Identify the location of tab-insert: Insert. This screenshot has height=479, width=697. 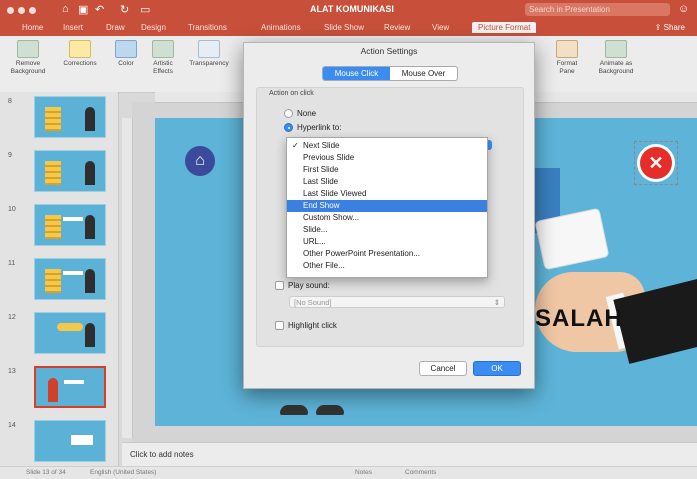
(73, 27).